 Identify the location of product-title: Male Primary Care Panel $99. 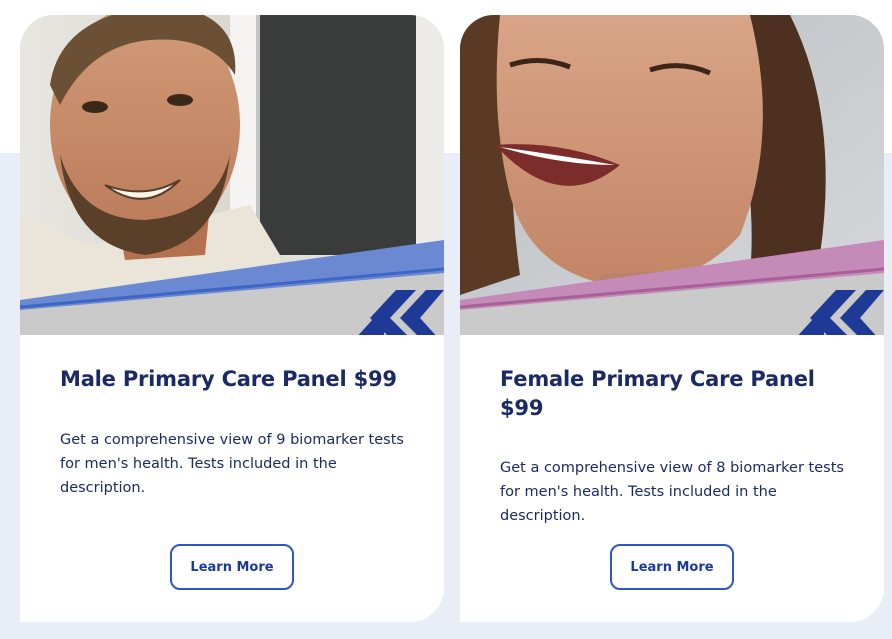
(228, 379).